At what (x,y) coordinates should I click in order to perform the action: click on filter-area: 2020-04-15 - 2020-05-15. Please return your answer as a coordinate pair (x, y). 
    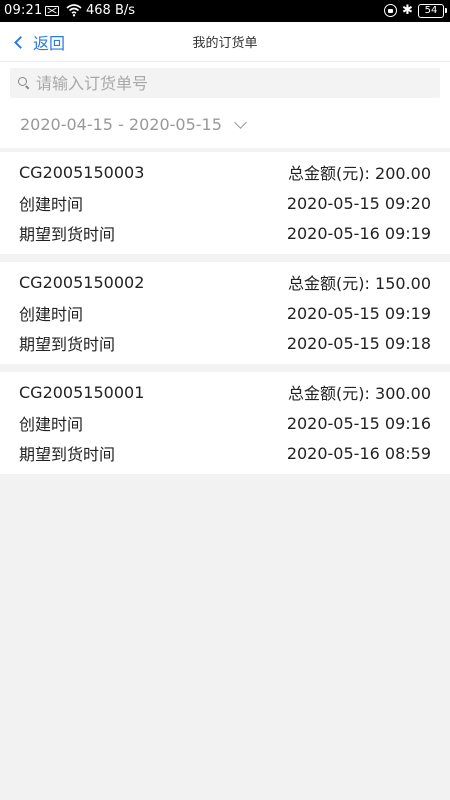
    Looking at the image, I should click on (225, 105).